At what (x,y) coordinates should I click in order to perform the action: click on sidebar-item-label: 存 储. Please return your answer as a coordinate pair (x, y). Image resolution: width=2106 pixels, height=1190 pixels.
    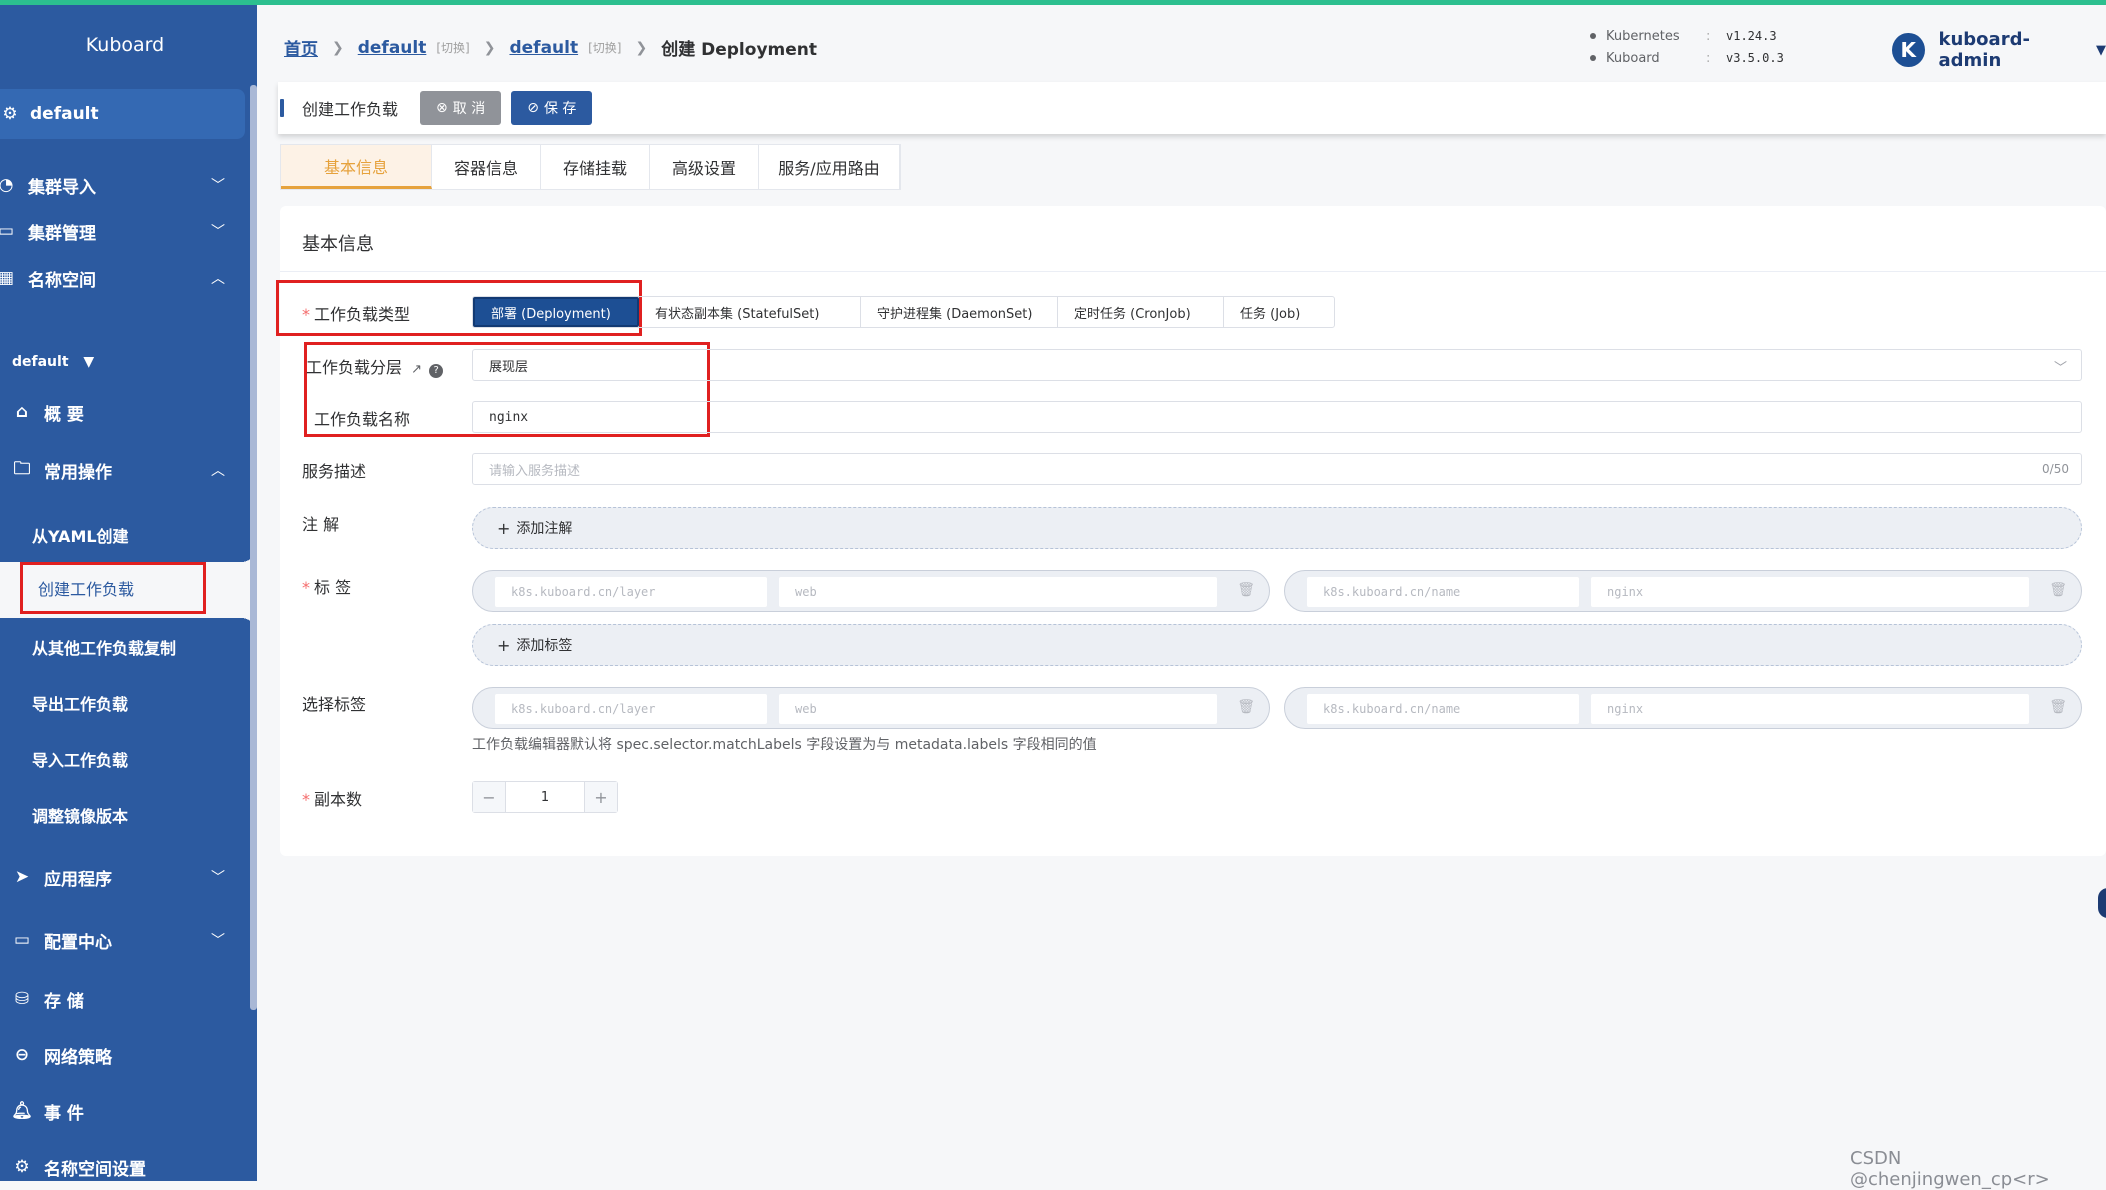
    Looking at the image, I should click on (64, 1001).